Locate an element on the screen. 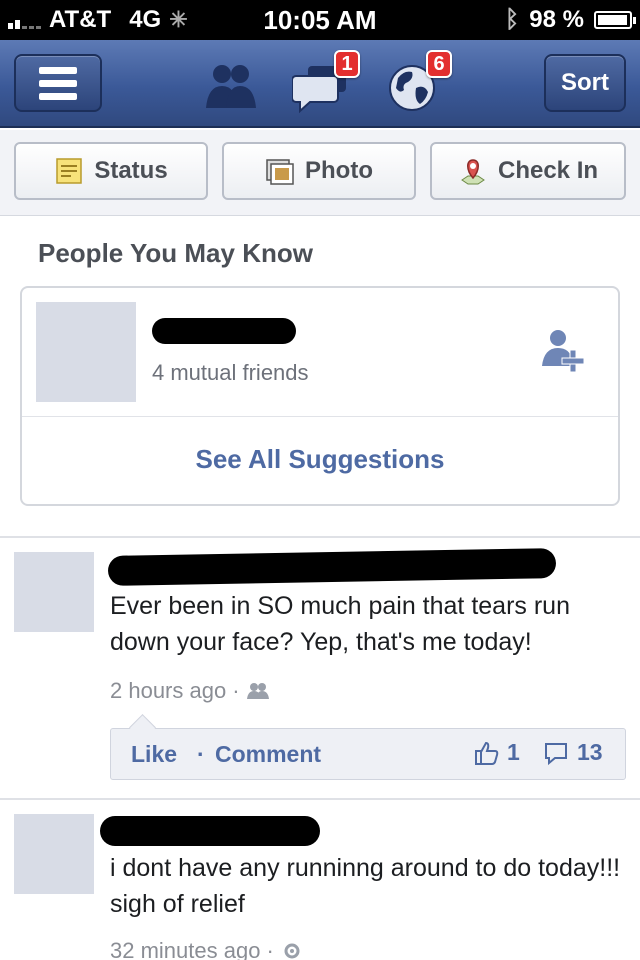 The height and width of the screenshot is (960, 640). battery-percent: 98 % is located at coordinates (556, 19).